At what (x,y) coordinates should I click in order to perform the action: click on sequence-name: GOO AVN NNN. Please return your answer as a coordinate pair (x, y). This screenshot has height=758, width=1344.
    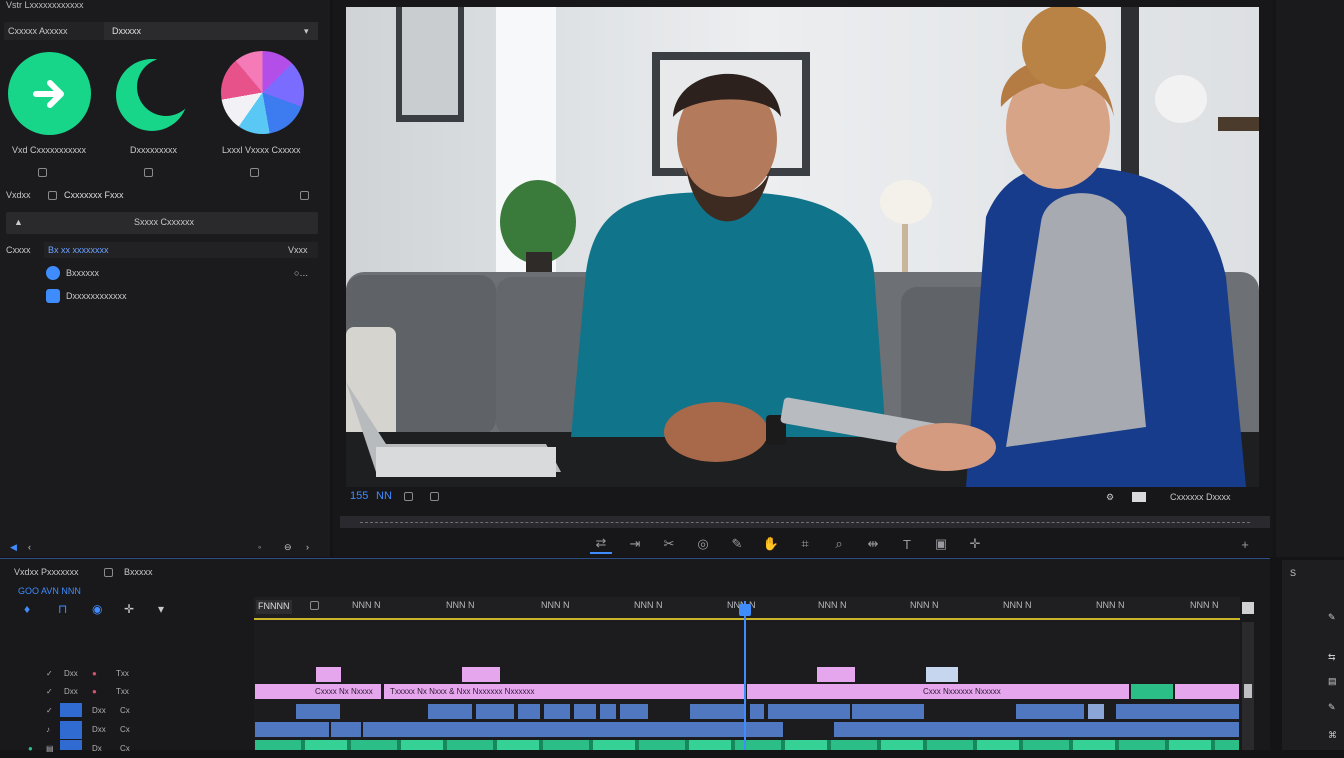
    Looking at the image, I should click on (49, 591).